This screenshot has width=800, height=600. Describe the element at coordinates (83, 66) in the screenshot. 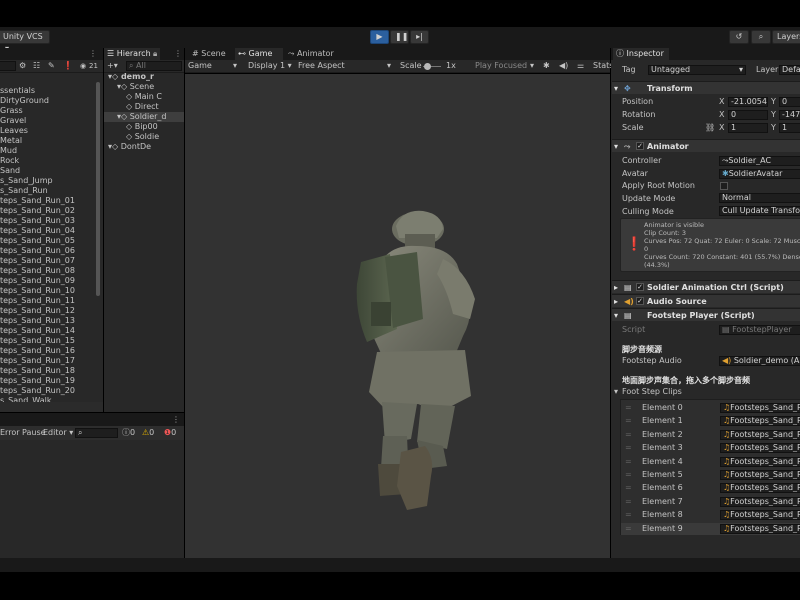

I see `visibility-icon: ◉` at that location.